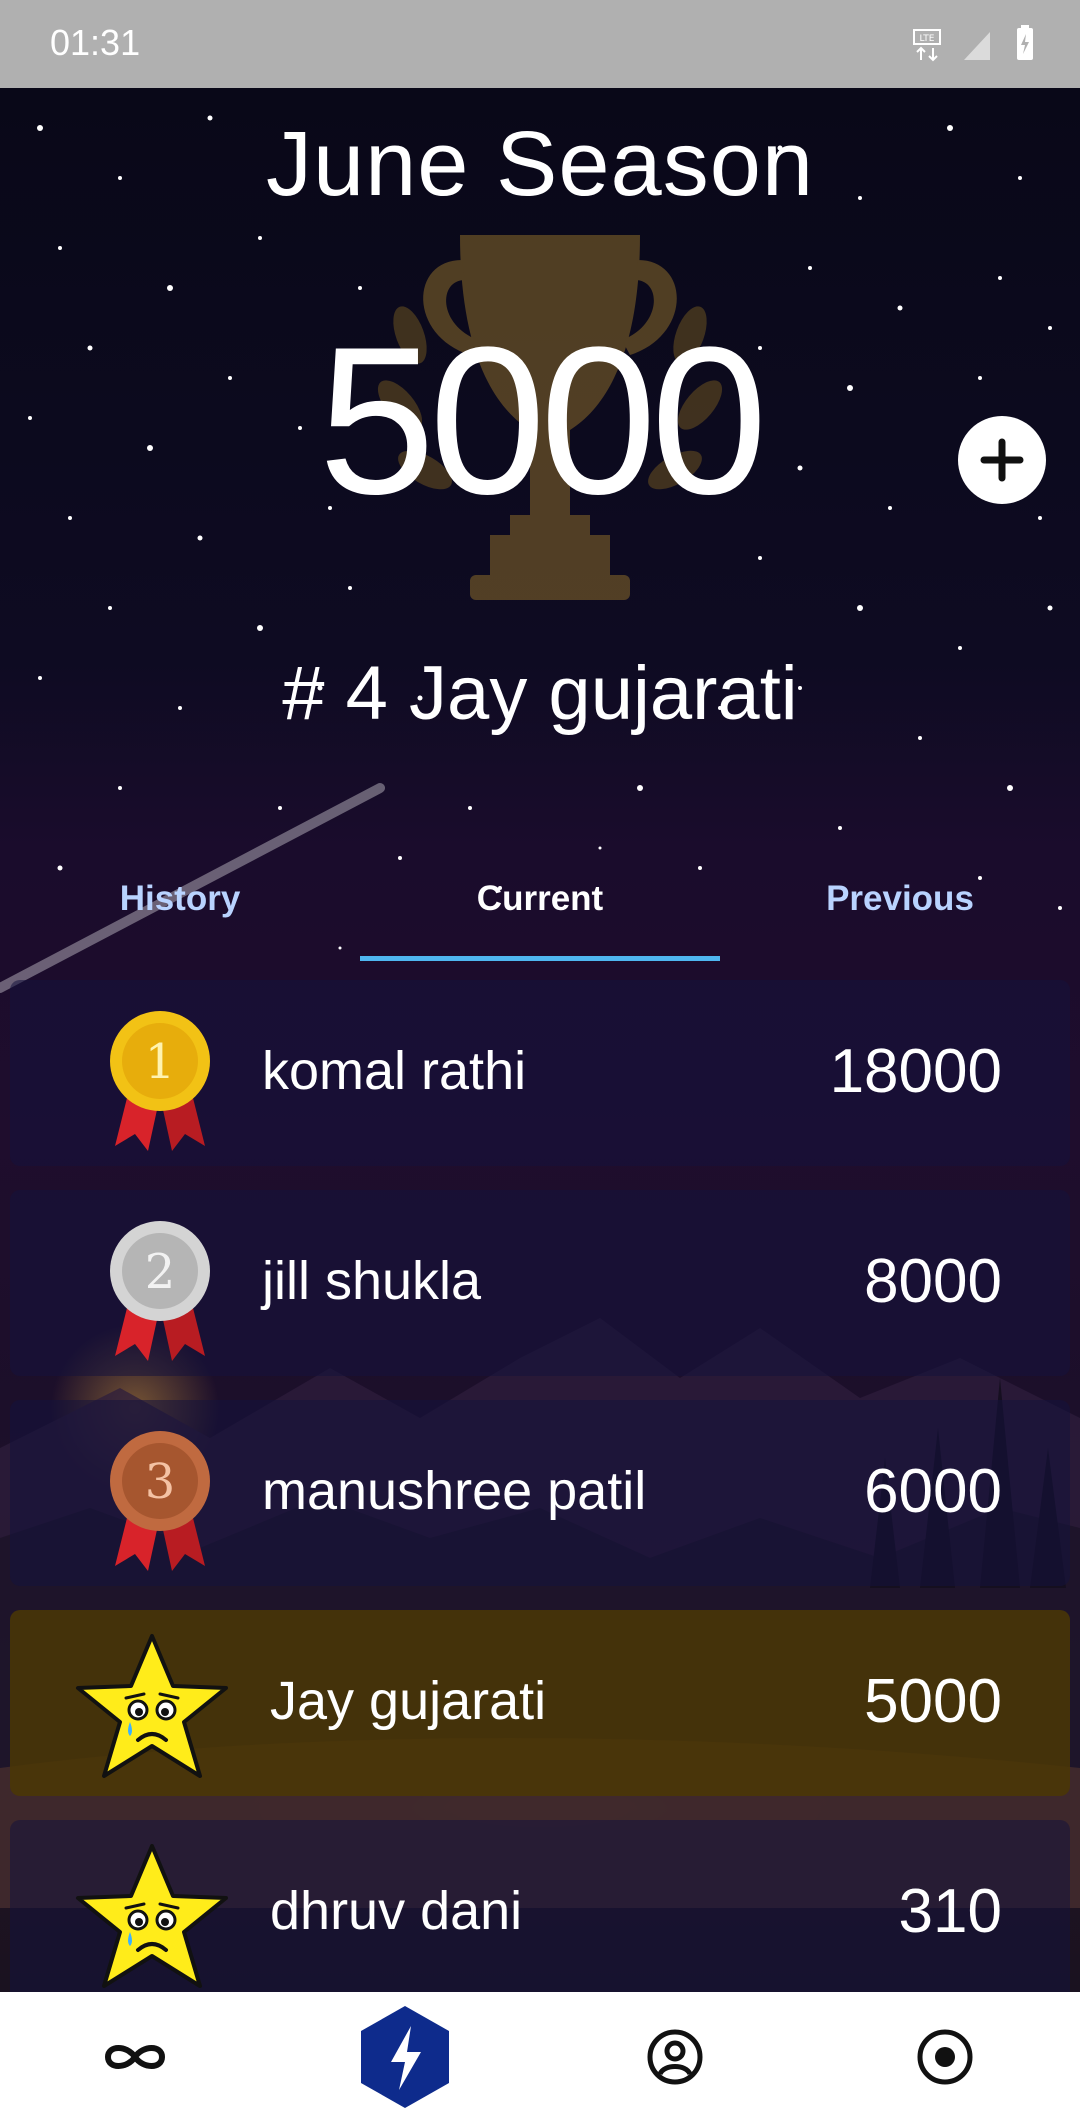 The image size is (1080, 2122). I want to click on tab-previous: Previous, so click(900, 910).